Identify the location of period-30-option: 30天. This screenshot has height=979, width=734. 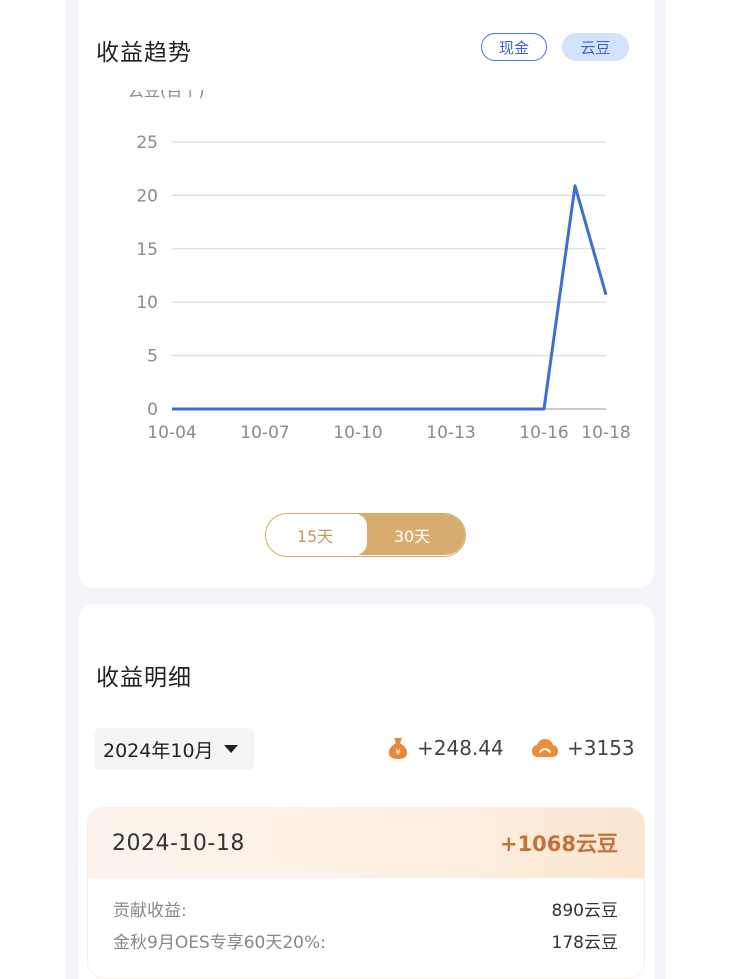
(410, 534).